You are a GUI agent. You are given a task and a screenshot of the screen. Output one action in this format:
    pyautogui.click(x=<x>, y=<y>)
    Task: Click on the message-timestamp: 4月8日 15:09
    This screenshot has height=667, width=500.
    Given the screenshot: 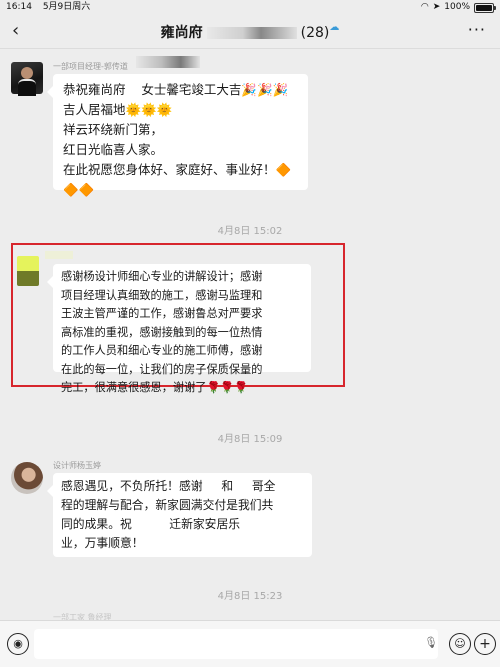 What is the action you would take?
    pyautogui.click(x=250, y=439)
    